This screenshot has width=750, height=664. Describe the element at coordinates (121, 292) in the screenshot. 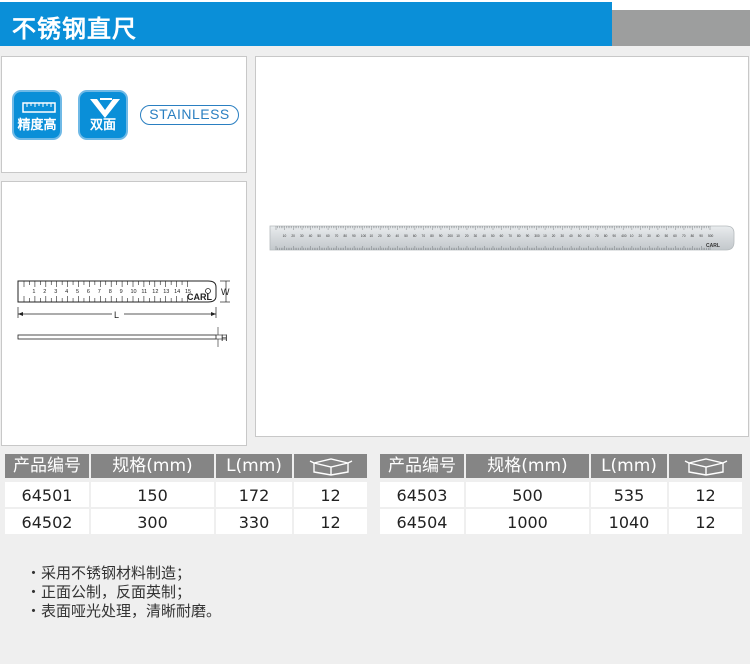

I see `ruler-scale-number: 9` at that location.